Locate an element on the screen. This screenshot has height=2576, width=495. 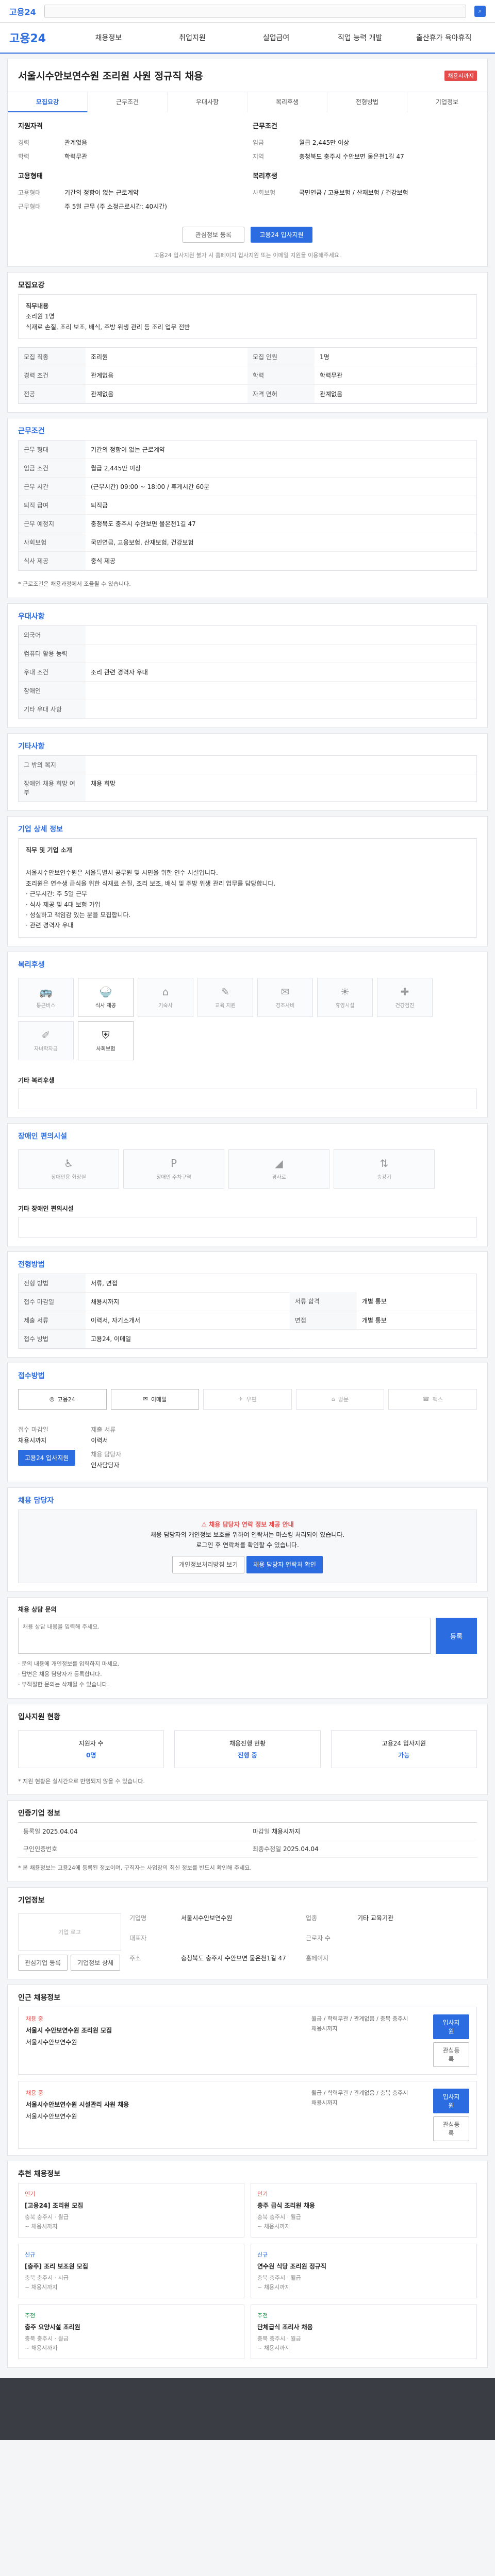
qa-submit-button: 등록 is located at coordinates (456, 1636).